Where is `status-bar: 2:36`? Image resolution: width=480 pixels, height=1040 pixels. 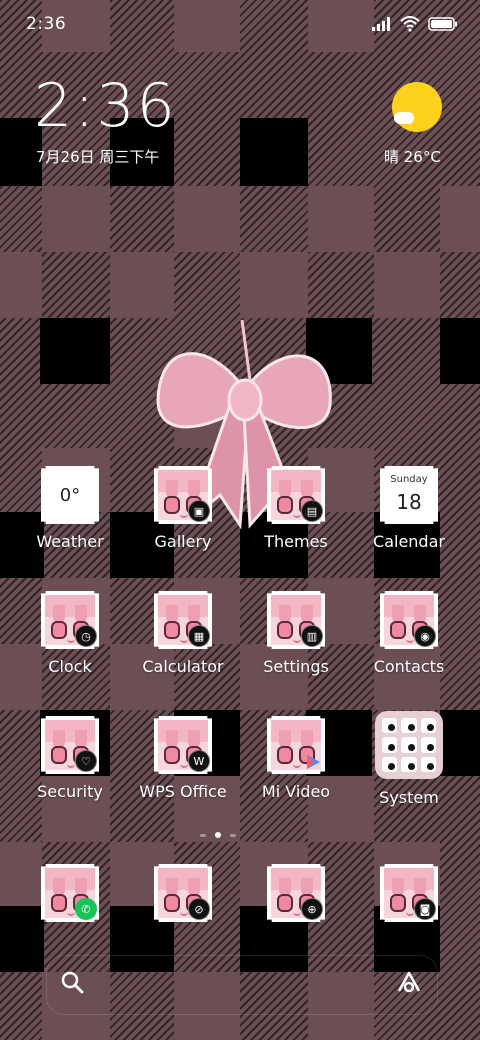 status-bar: 2:36 is located at coordinates (240, 25).